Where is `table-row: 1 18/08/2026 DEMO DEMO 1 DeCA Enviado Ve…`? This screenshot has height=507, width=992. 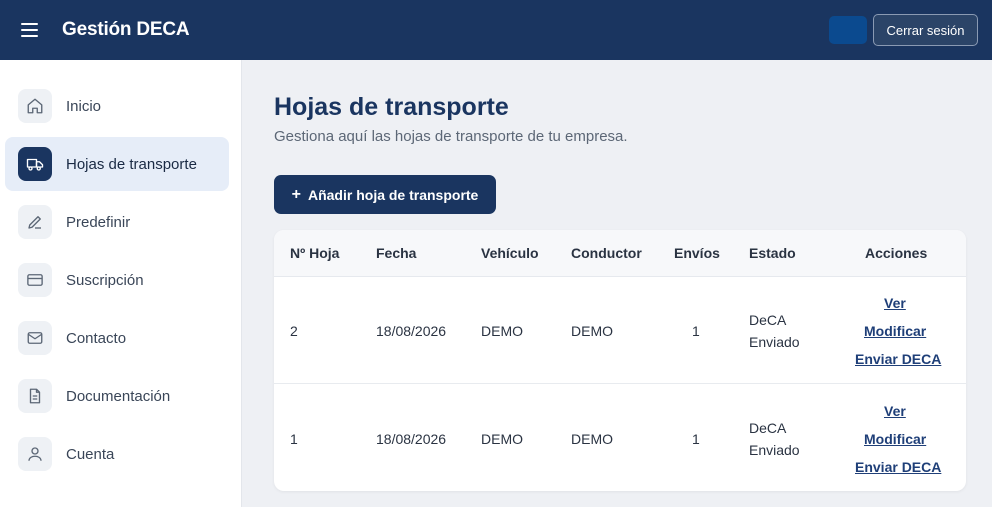 table-row: 1 18/08/2026 DEMO DEMO 1 DeCA Enviado Ve… is located at coordinates (620, 438).